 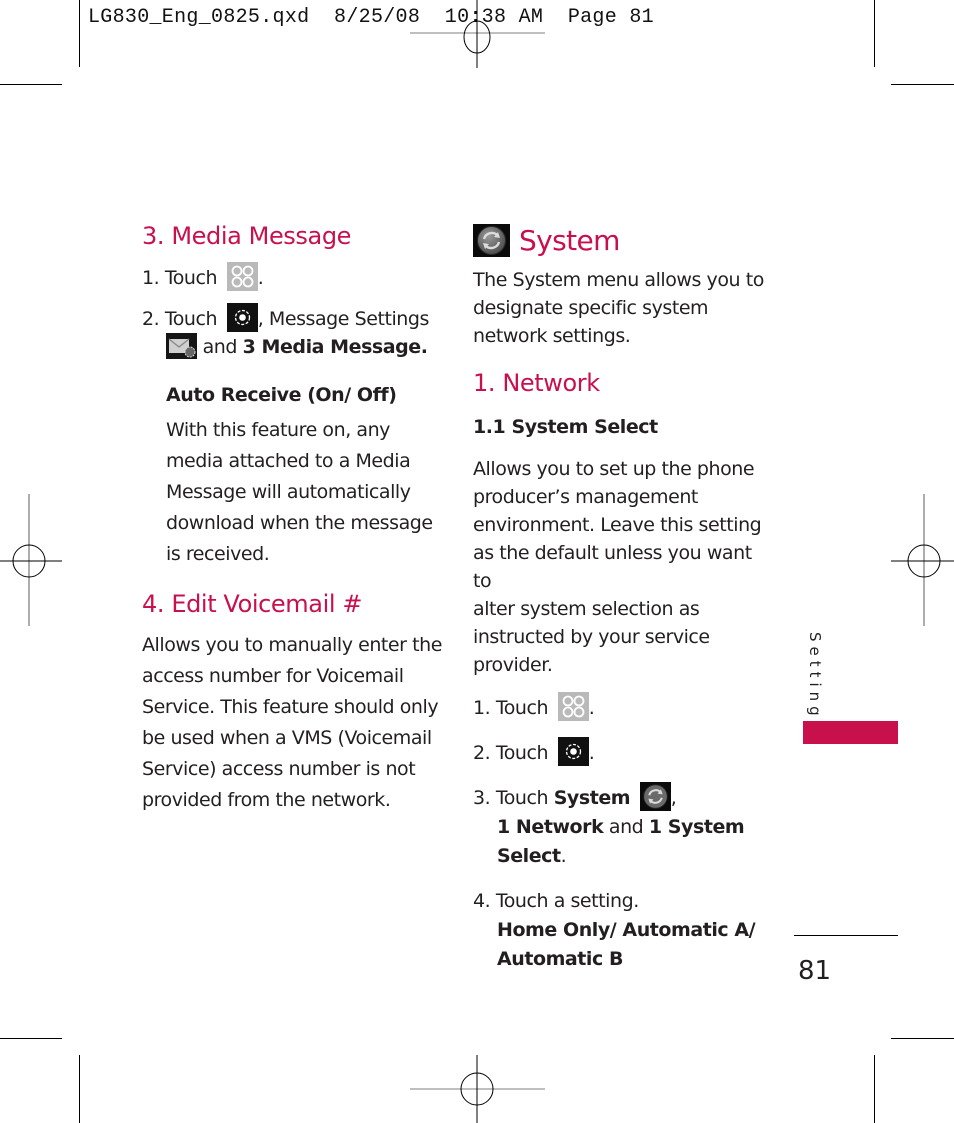 What do you see at coordinates (247, 236) in the screenshot?
I see `section-heading-media-message: 3. Media Message` at bounding box center [247, 236].